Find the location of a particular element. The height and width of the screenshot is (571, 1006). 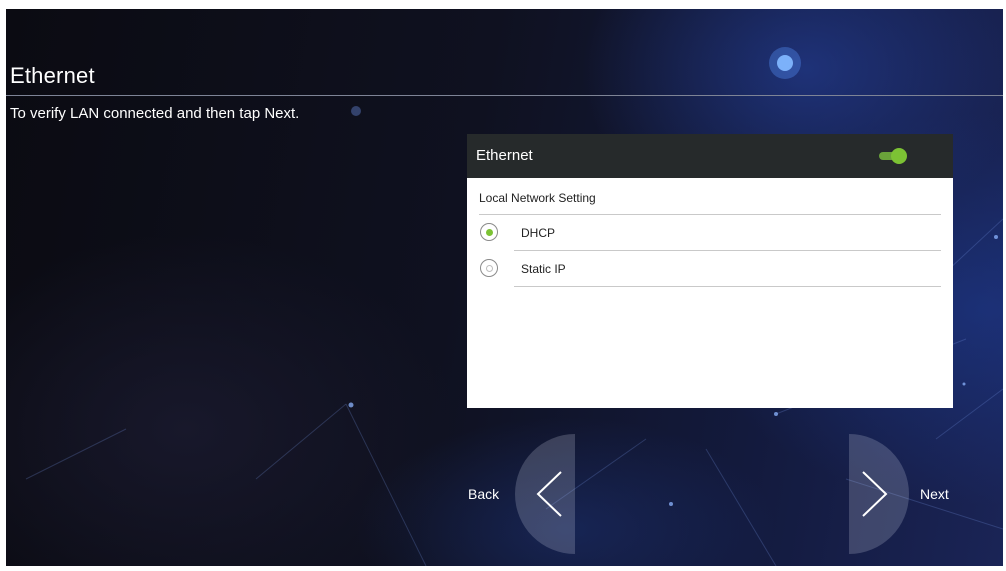

page-title: Ethernet is located at coordinates (52, 75).